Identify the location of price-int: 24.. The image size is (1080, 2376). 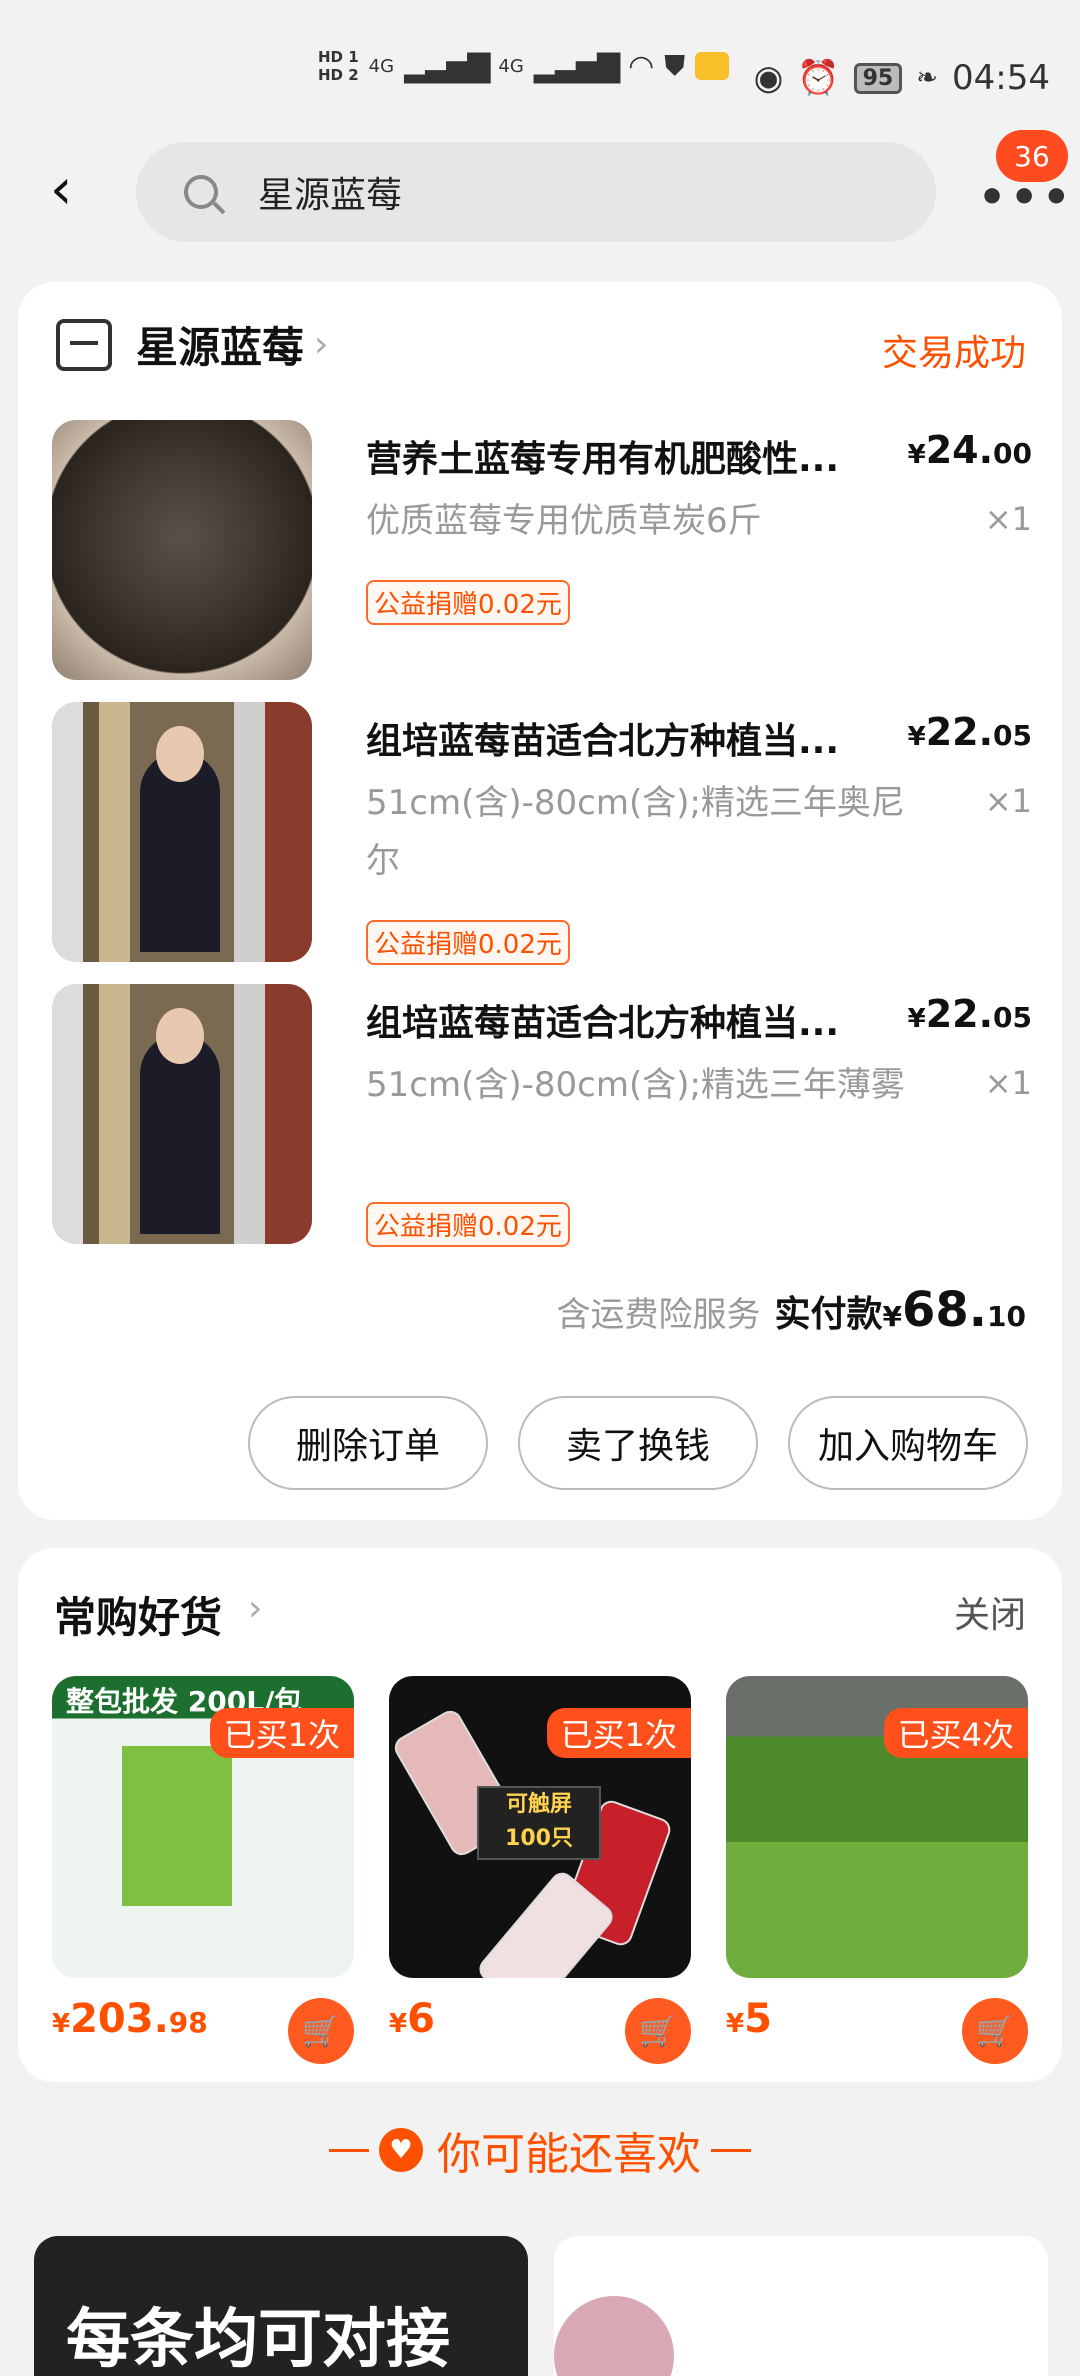
(959, 450).